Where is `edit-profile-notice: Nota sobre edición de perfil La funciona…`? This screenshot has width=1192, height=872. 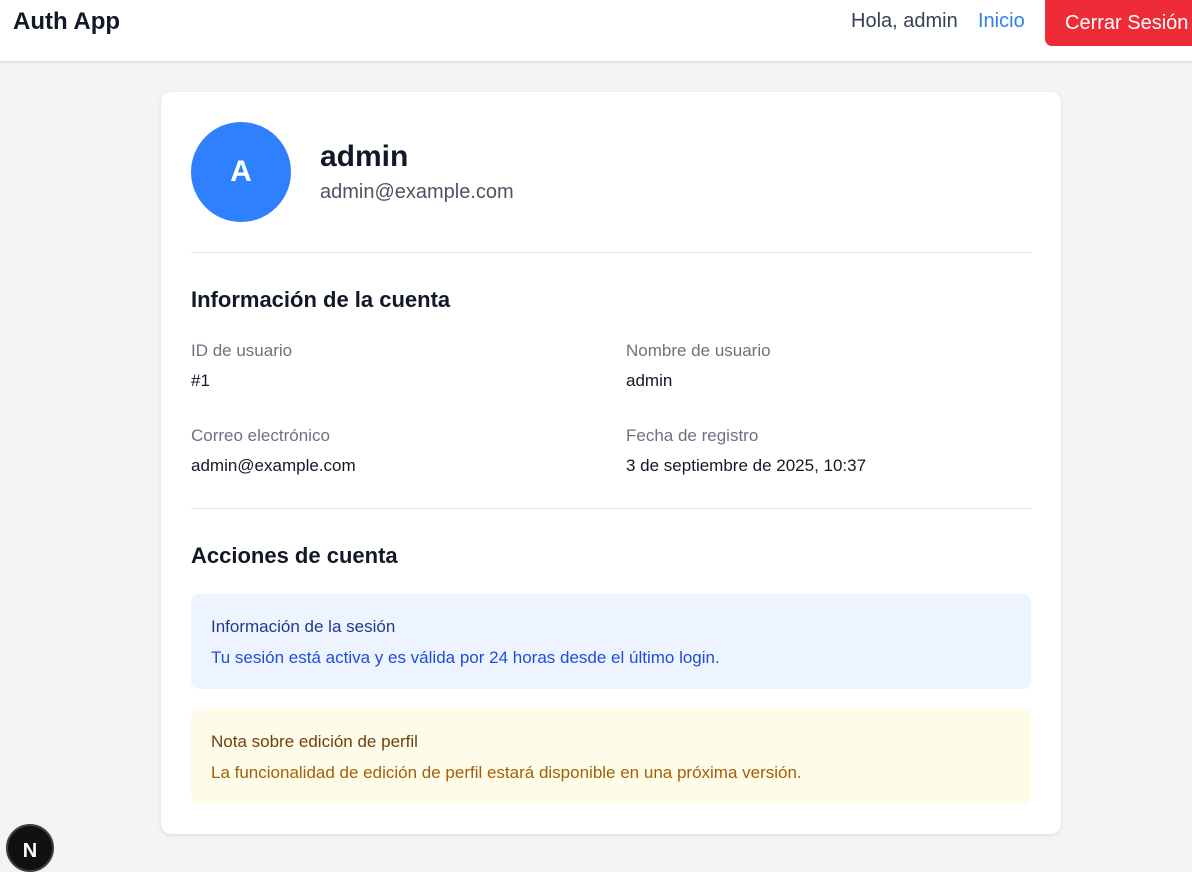 edit-profile-notice: Nota sobre edición de perfil La funciona… is located at coordinates (611, 756).